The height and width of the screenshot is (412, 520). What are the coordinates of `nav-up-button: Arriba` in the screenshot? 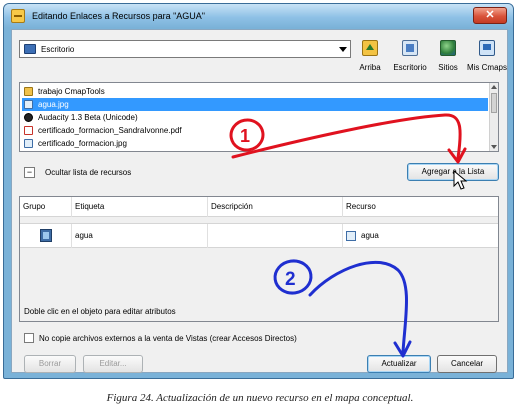 It's located at (370, 58).